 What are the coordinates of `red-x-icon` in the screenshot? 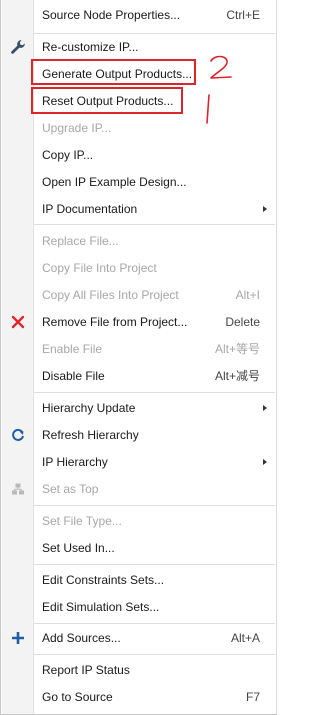 It's located at (18, 322).